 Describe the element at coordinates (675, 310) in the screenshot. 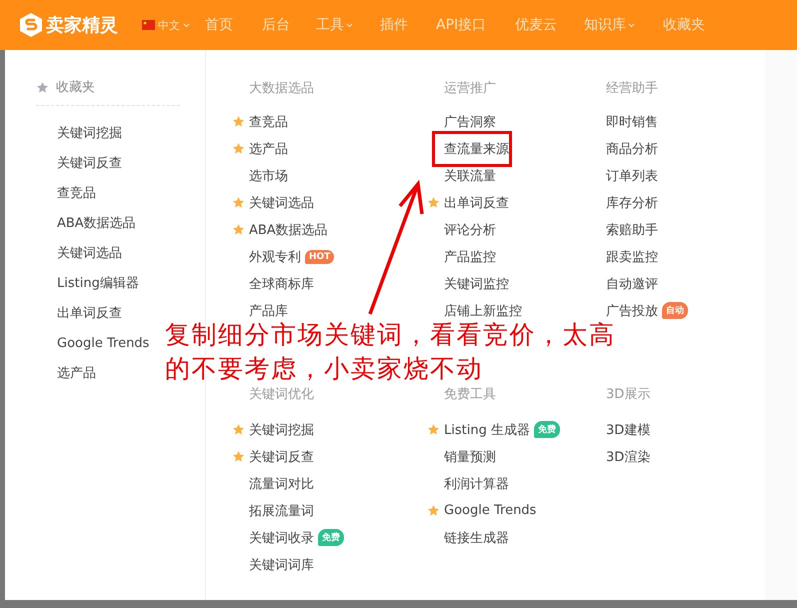

I see `tag: 自动` at that location.